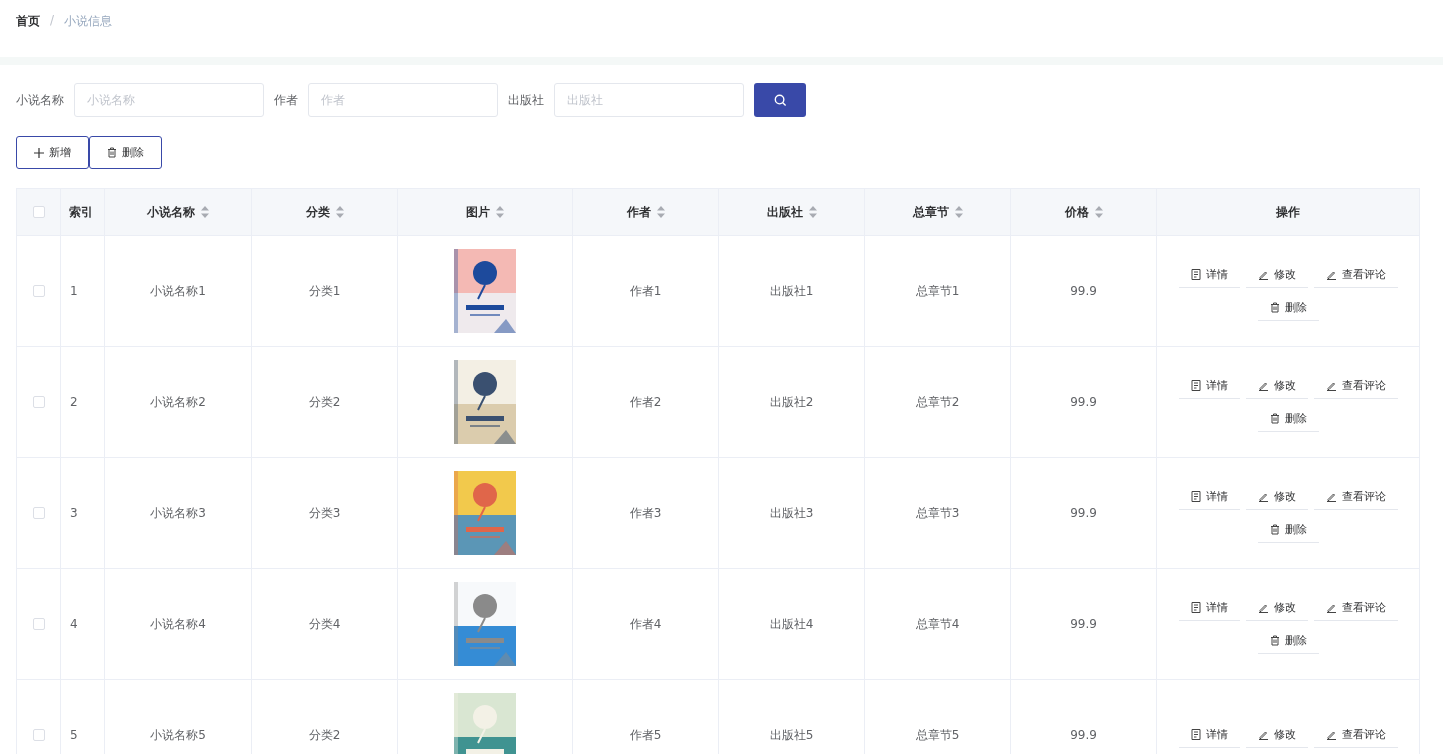 The image size is (1443, 754). I want to click on delete-button: 删除, so click(125, 152).